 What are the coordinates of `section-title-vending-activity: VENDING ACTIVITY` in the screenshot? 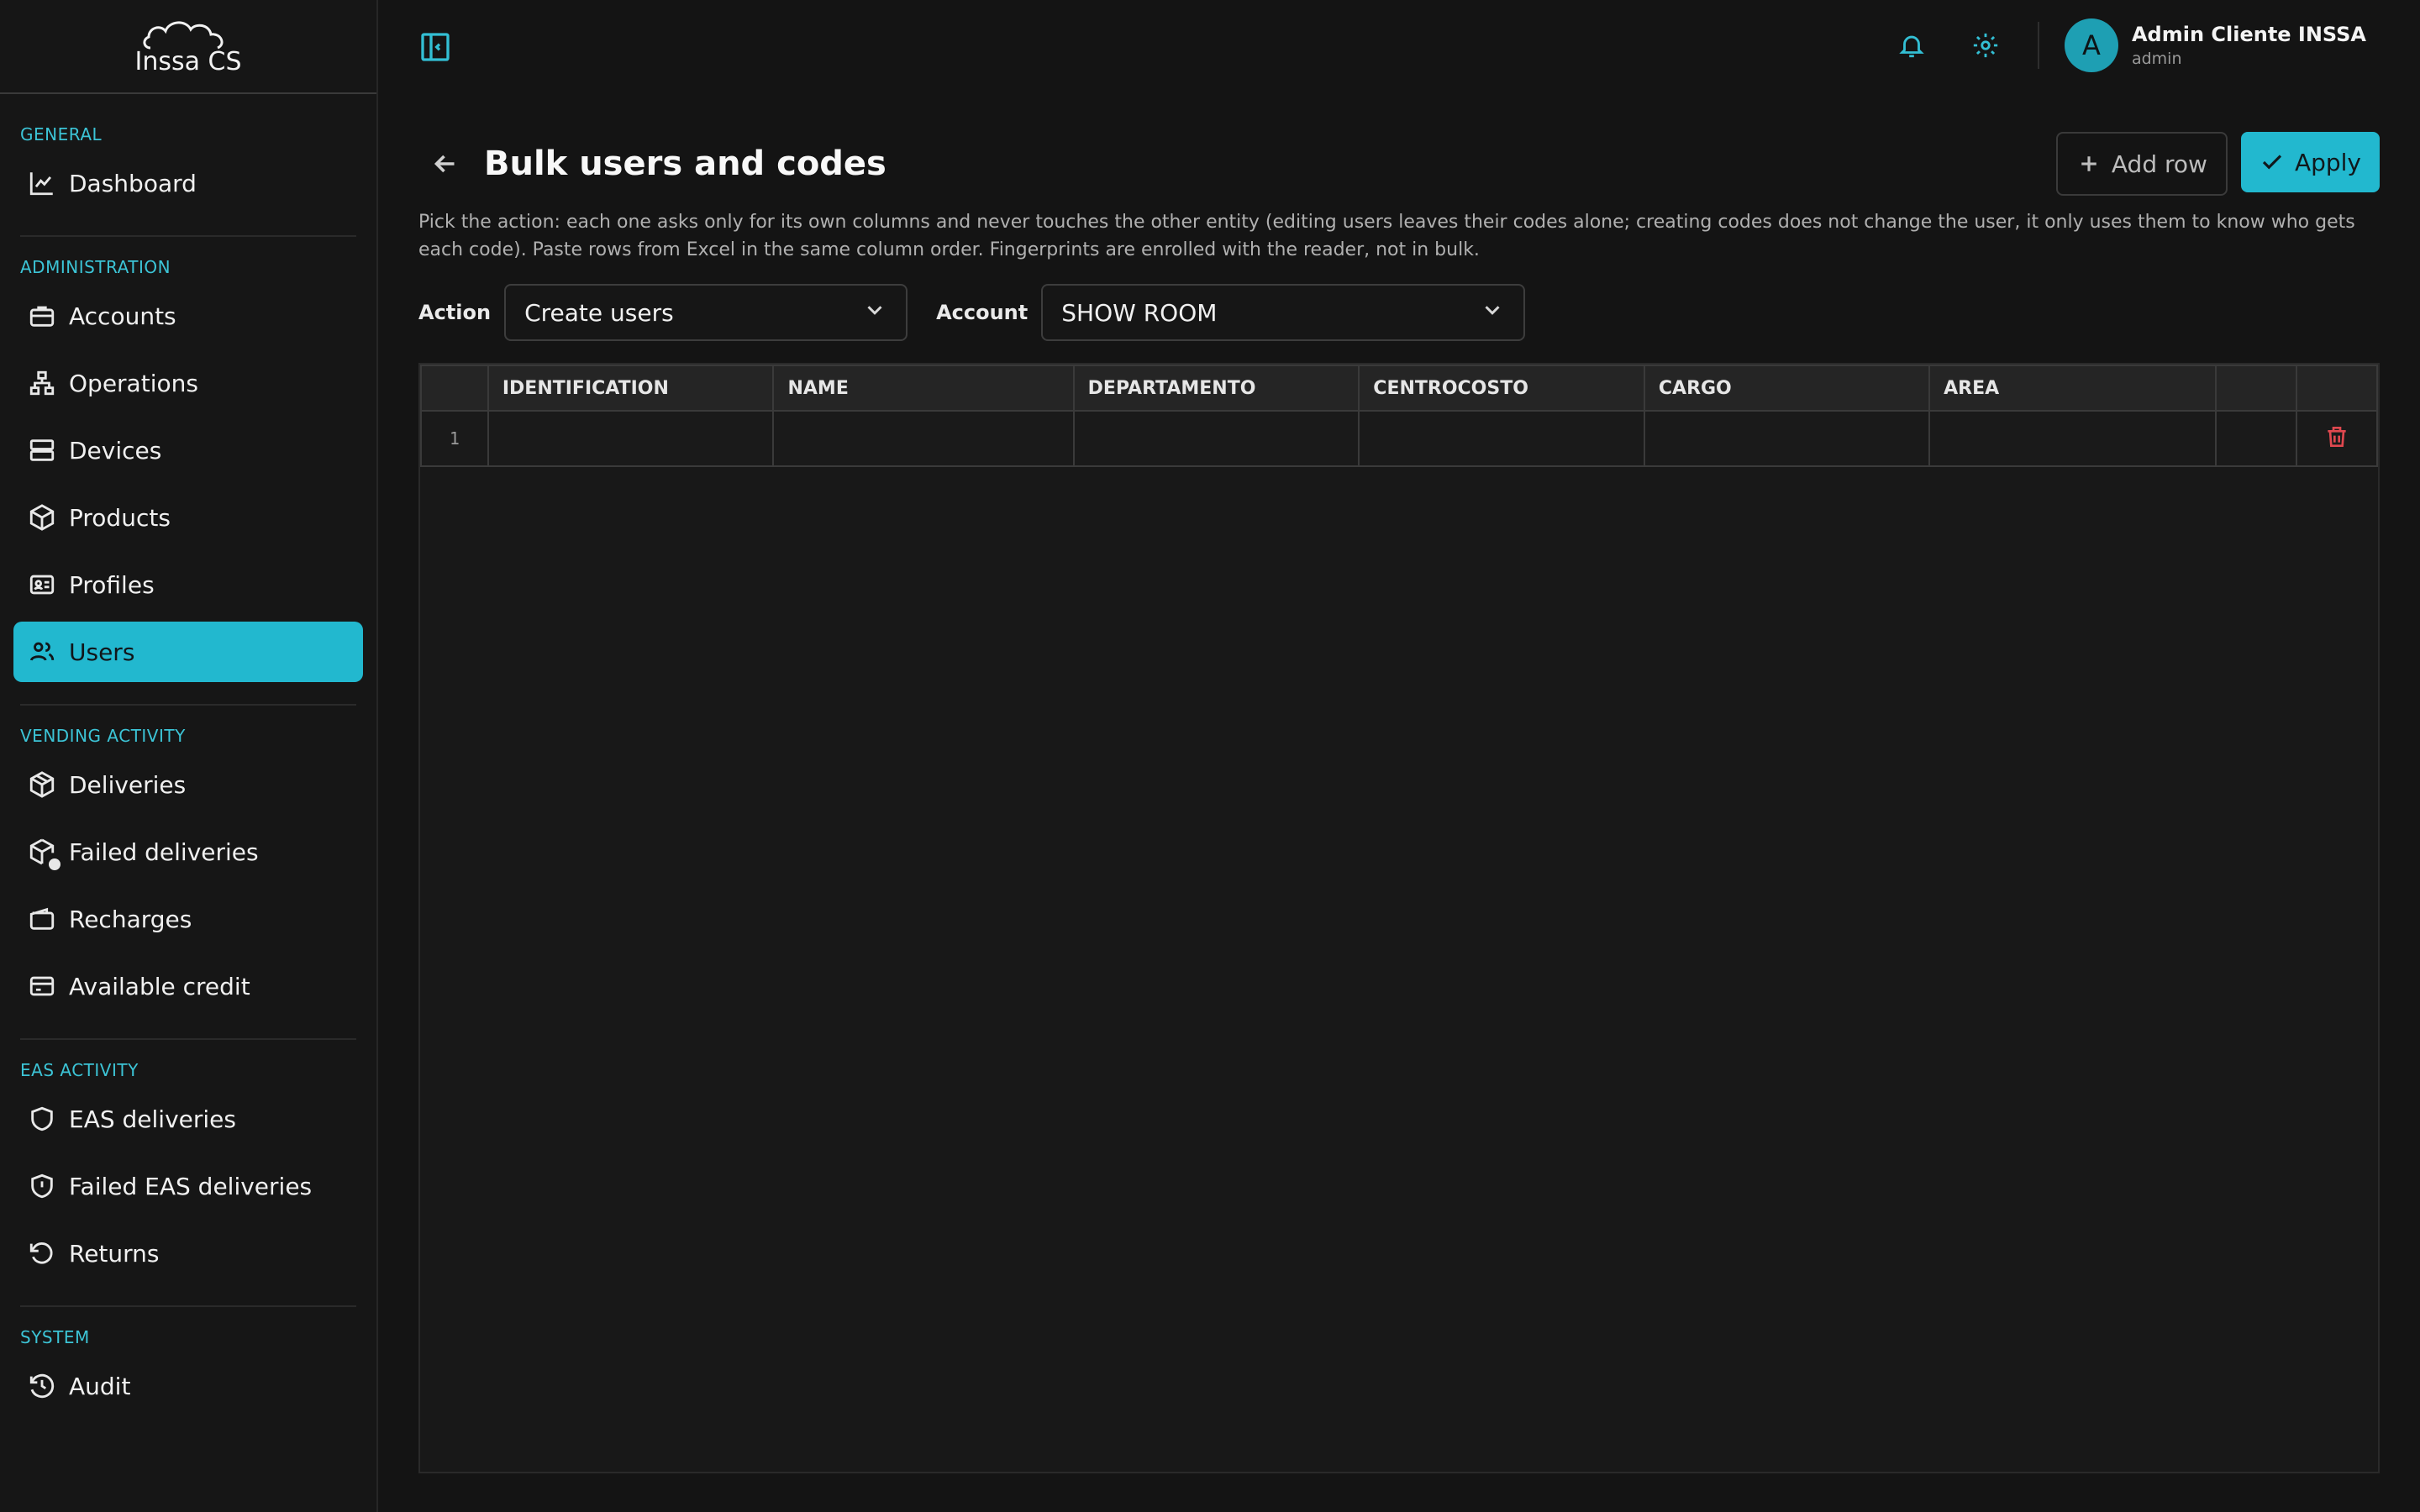 It's located at (103, 736).